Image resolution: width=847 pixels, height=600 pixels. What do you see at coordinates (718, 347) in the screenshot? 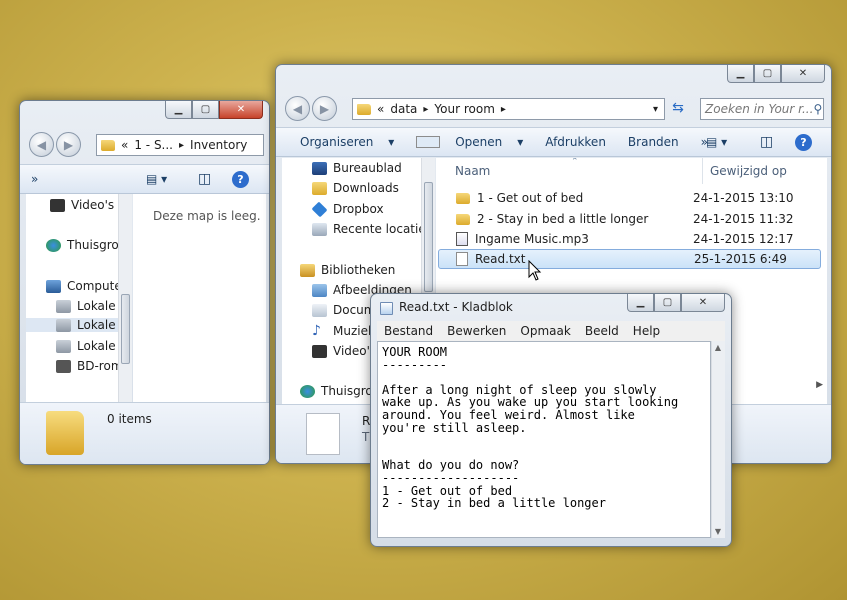
I see `scroll-up-icon: ▲` at bounding box center [718, 347].